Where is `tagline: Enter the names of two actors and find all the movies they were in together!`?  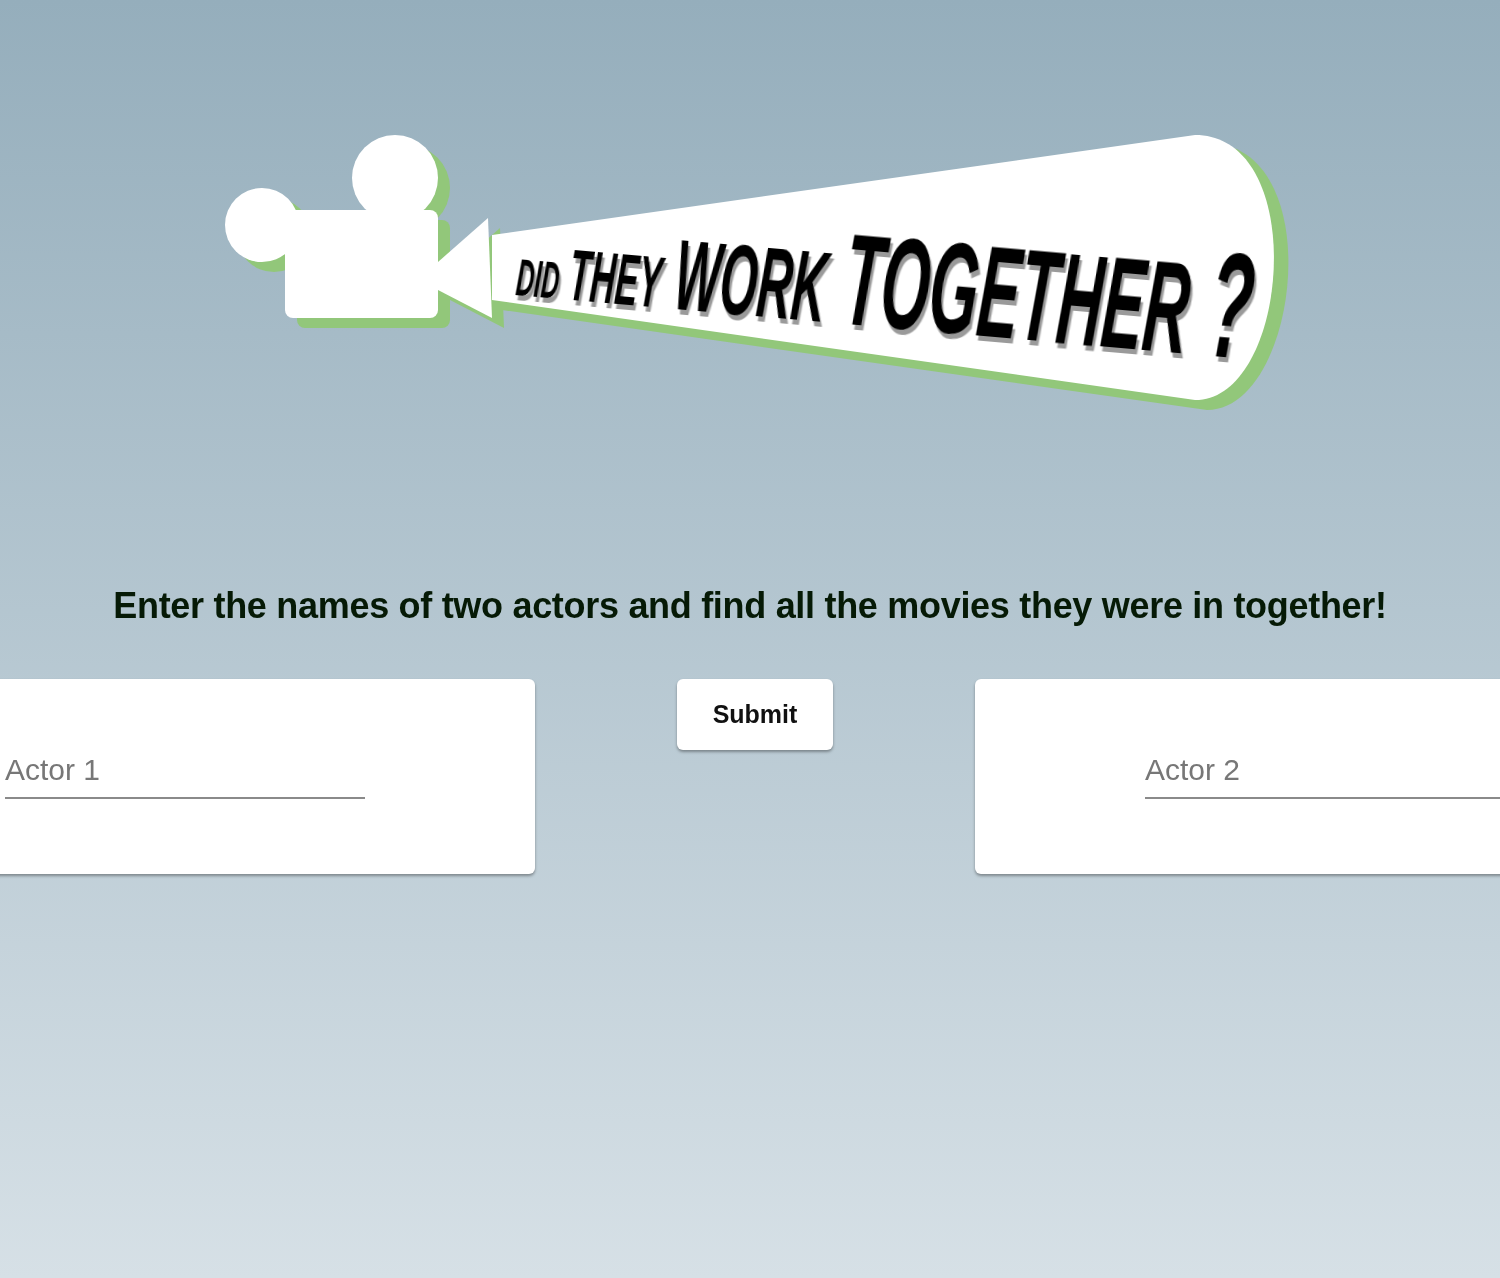 tagline: Enter the names of two actors and find all the movies they were in together! is located at coordinates (750, 606).